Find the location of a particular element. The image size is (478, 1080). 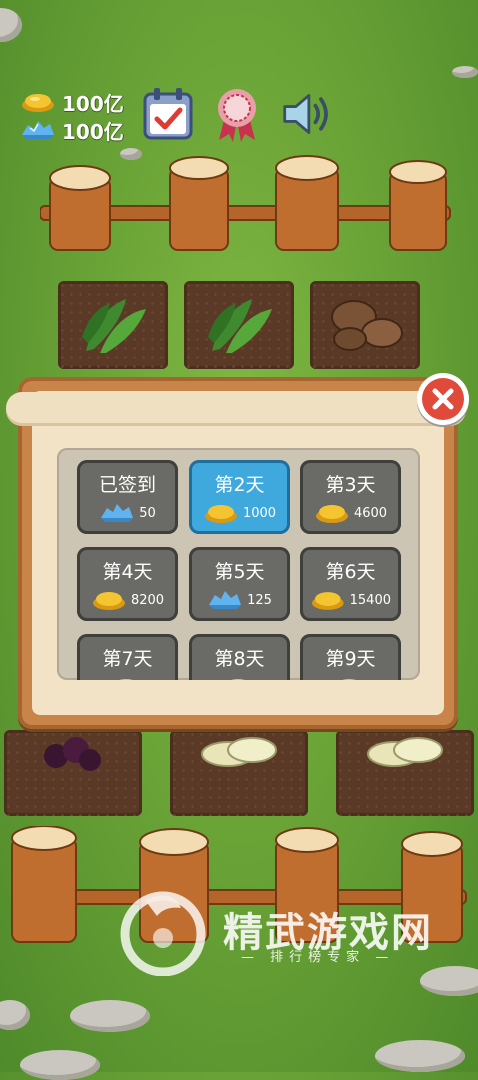

day-card-4: 第4天 8200 is located at coordinates (127, 584).